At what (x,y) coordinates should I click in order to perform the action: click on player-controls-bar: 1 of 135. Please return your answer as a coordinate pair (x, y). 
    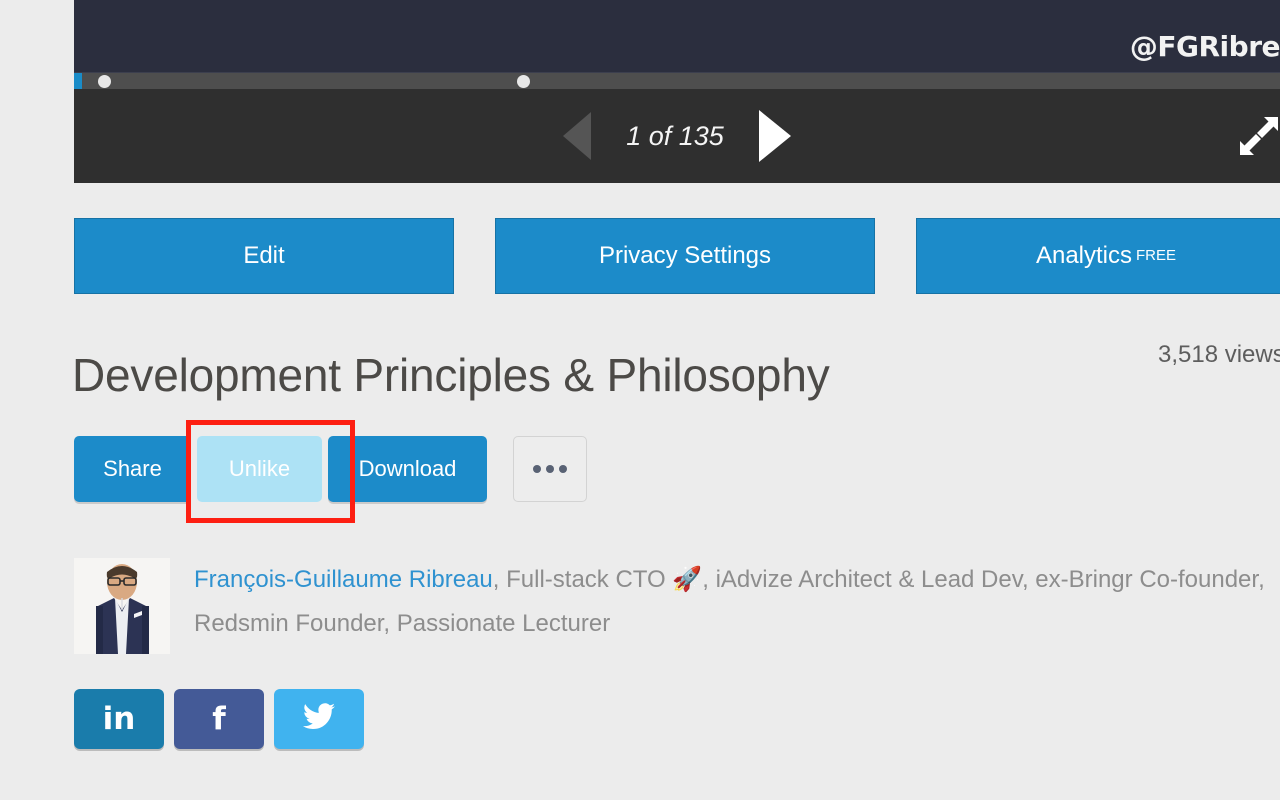
    Looking at the image, I should click on (677, 136).